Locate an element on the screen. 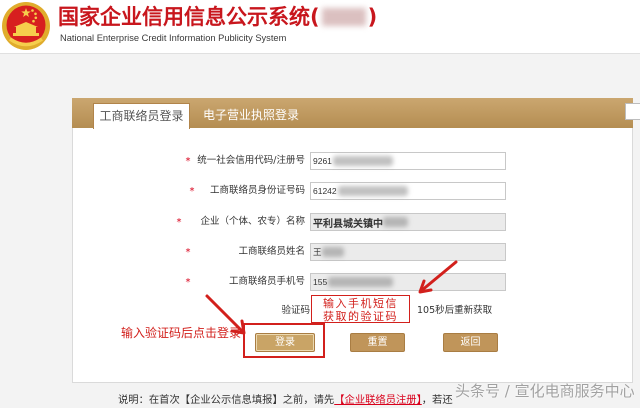 This screenshot has width=640, height=408. credit-code-label: 统一社会信用代码/注册号 is located at coordinates (251, 160).